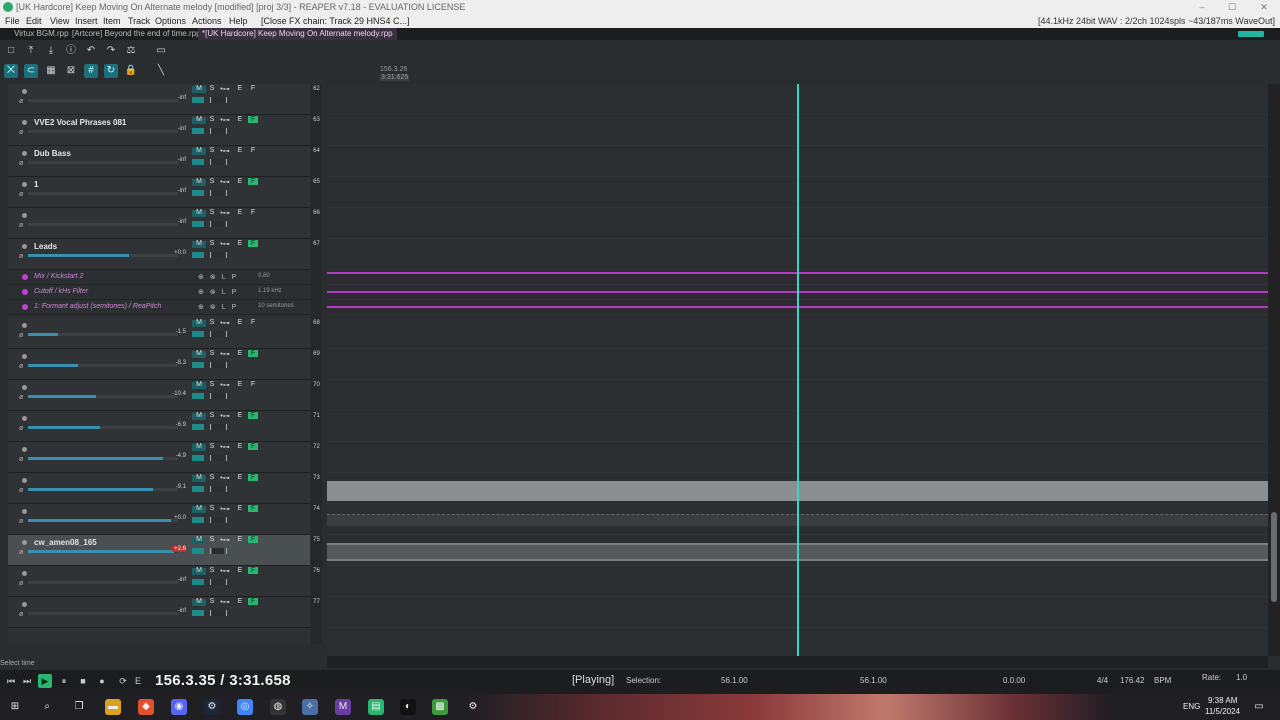  What do you see at coordinates (408, 707) in the screenshot?
I see `media-app-icon: ◐` at bounding box center [408, 707].